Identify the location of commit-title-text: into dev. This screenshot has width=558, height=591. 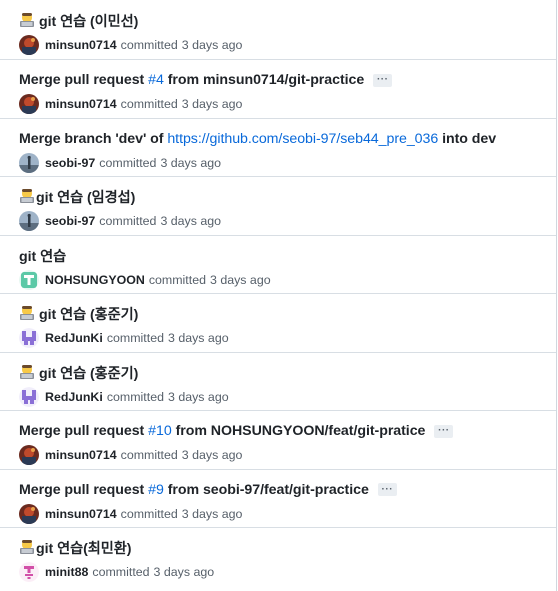
(467, 138).